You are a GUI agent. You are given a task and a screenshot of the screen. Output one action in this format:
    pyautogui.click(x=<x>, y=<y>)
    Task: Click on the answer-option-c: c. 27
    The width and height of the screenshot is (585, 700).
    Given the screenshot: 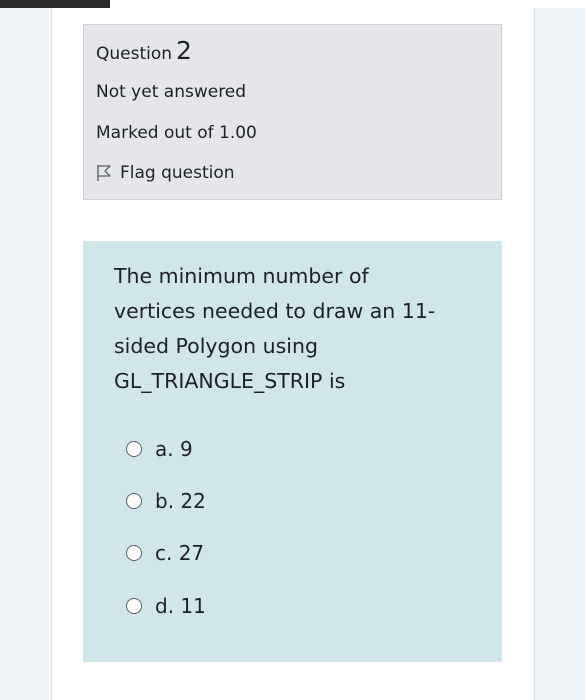 What is the action you would take?
    pyautogui.click(x=165, y=553)
    